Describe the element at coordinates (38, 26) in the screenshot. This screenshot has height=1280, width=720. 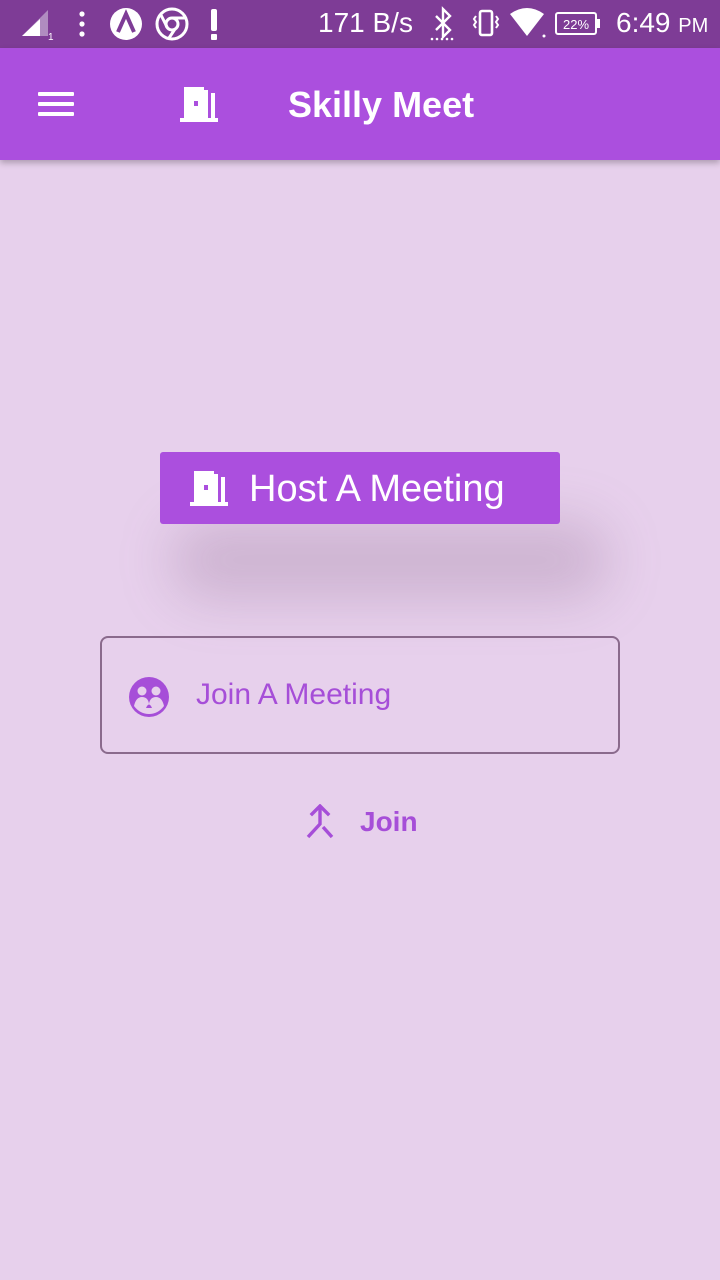
I see `signal-icon: 1` at that location.